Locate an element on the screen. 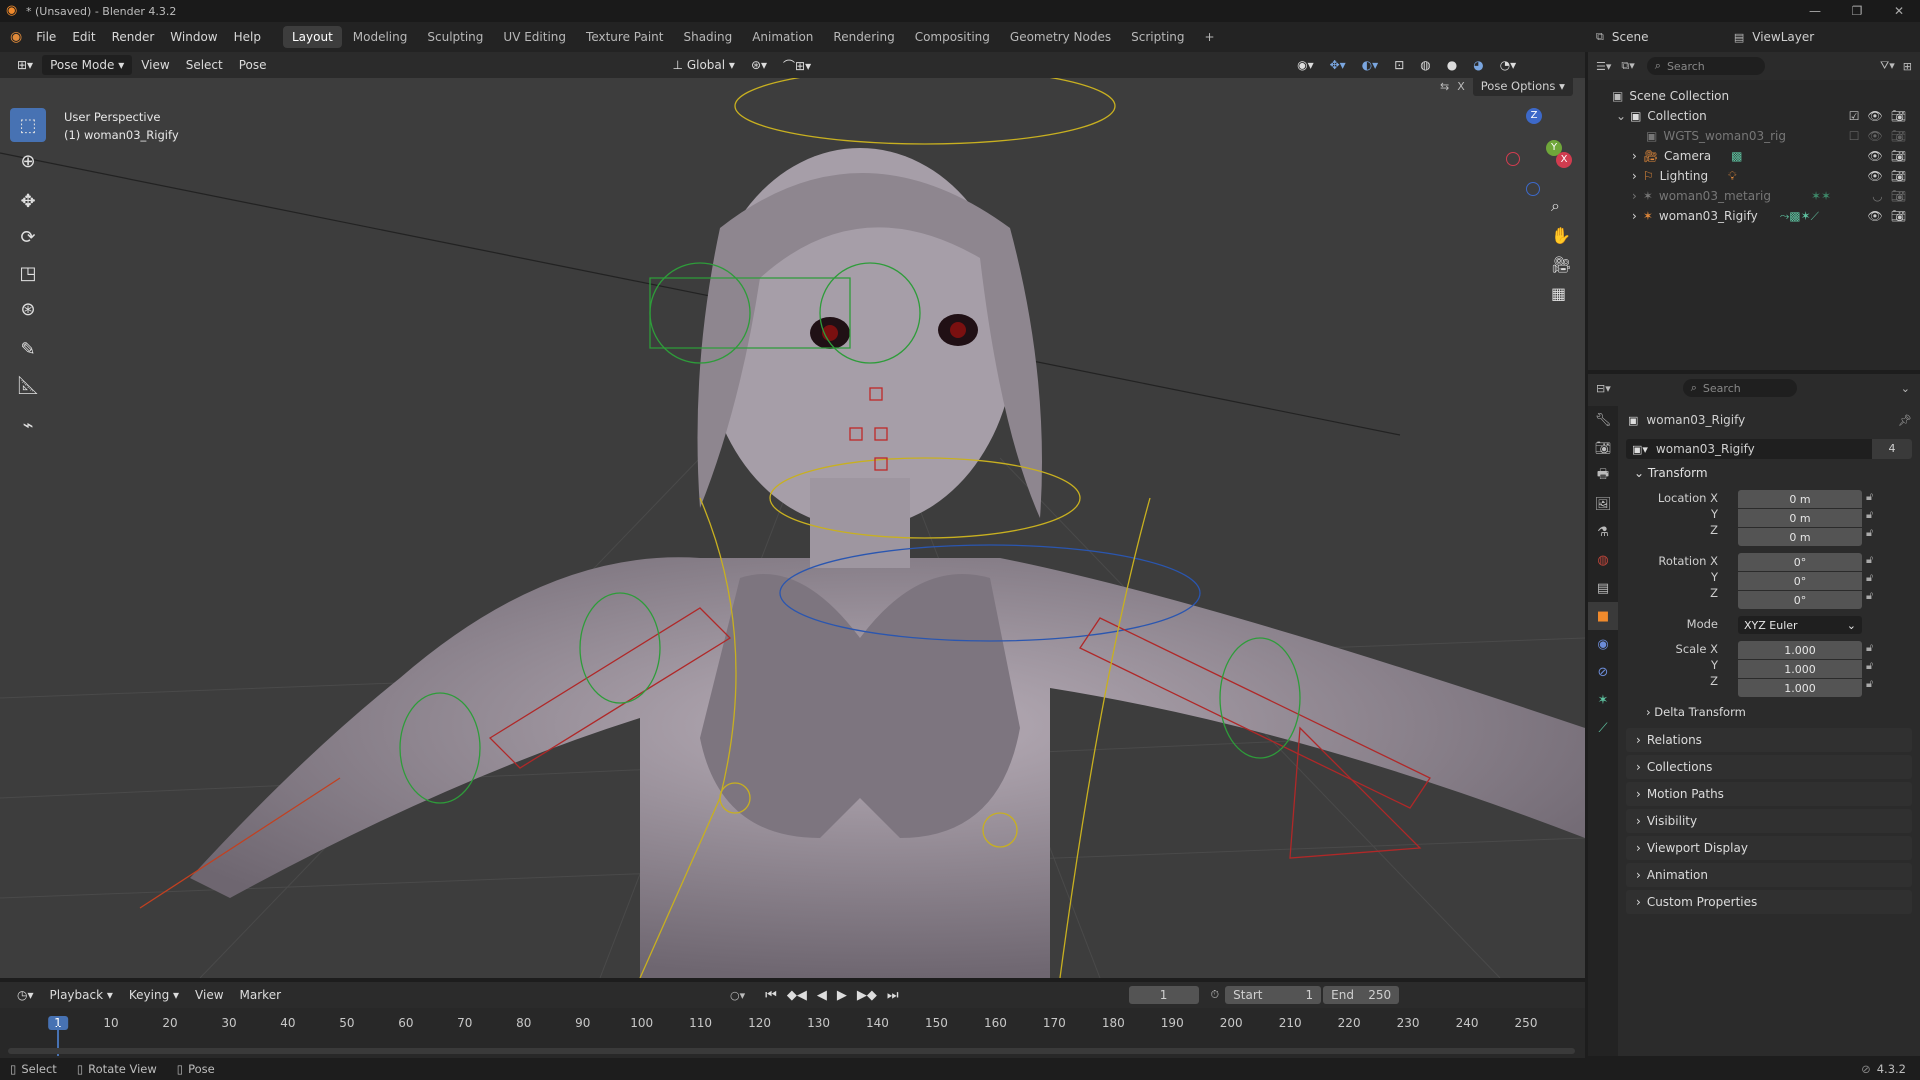 This screenshot has width=1920, height=1080. rotation-y-field: 0° is located at coordinates (1800, 581).